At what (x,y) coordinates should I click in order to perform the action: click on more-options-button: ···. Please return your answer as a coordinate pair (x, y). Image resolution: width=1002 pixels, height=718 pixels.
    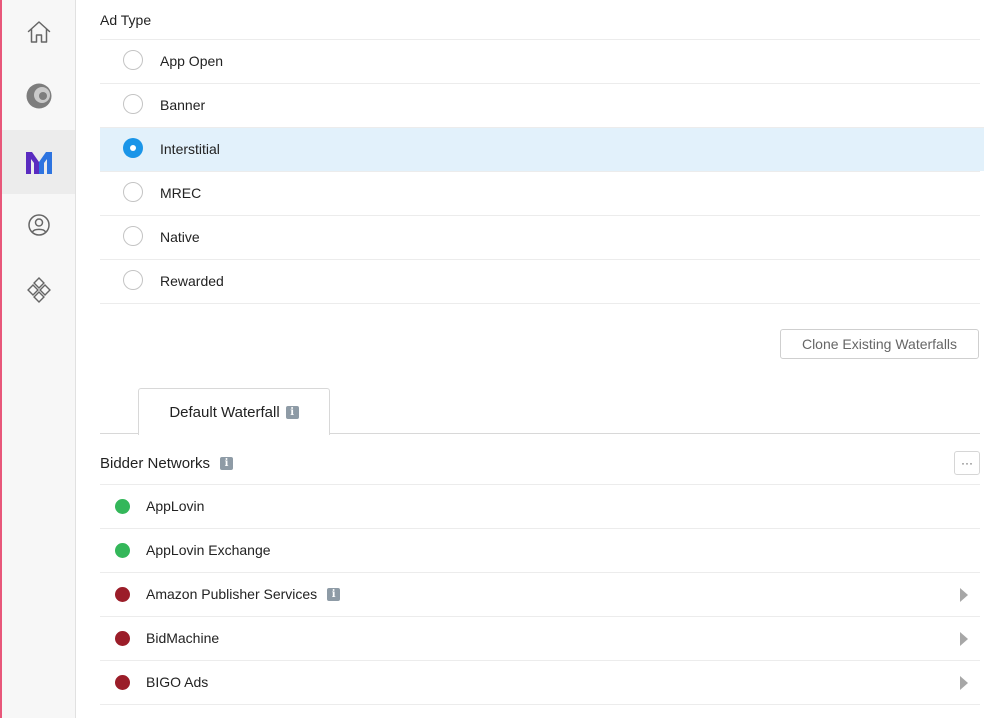
    Looking at the image, I should click on (967, 463).